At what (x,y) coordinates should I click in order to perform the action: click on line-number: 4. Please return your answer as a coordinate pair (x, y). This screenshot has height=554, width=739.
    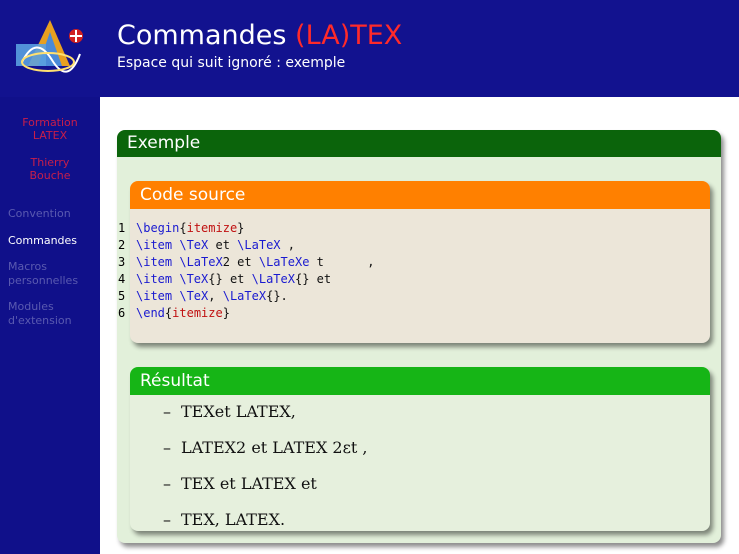
    Looking at the image, I should click on (122, 279).